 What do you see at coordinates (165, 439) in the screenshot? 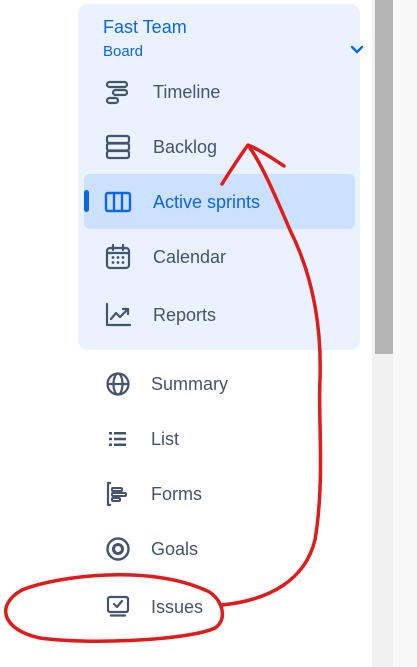
I see `sidebar-item-label: List` at bounding box center [165, 439].